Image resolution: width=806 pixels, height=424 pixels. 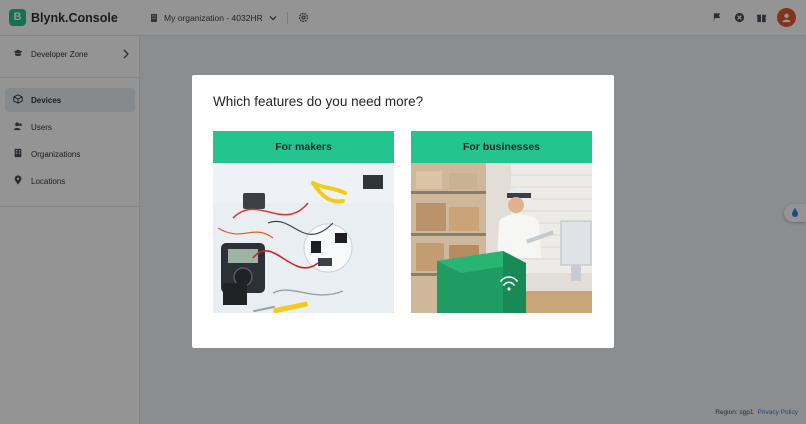 I want to click on businesses-card: For businesses, so click(x=501, y=222).